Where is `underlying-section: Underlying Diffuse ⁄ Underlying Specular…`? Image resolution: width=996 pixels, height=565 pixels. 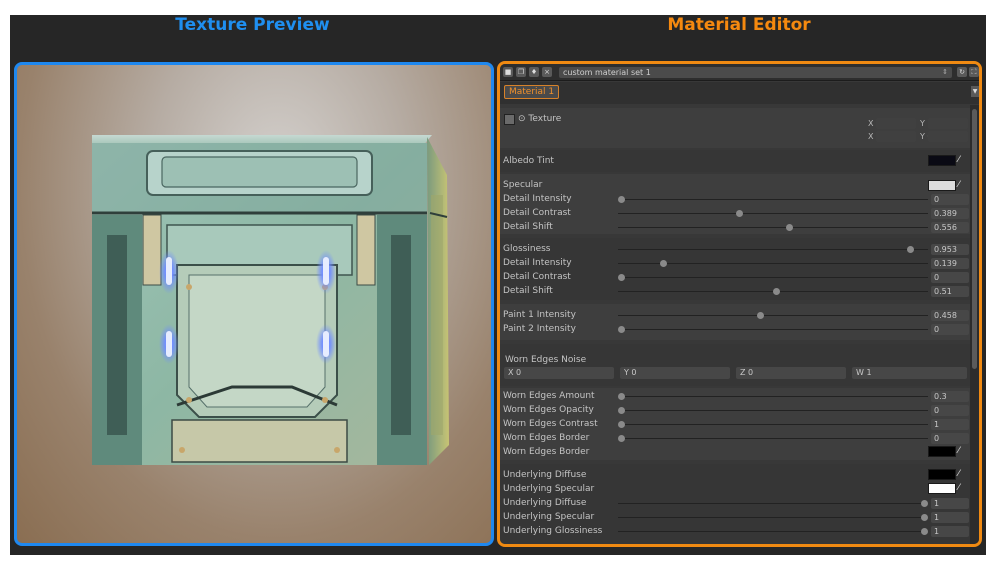 underlying-section: Underlying Diffuse ⁄ Underlying Specular… is located at coordinates (735, 504).